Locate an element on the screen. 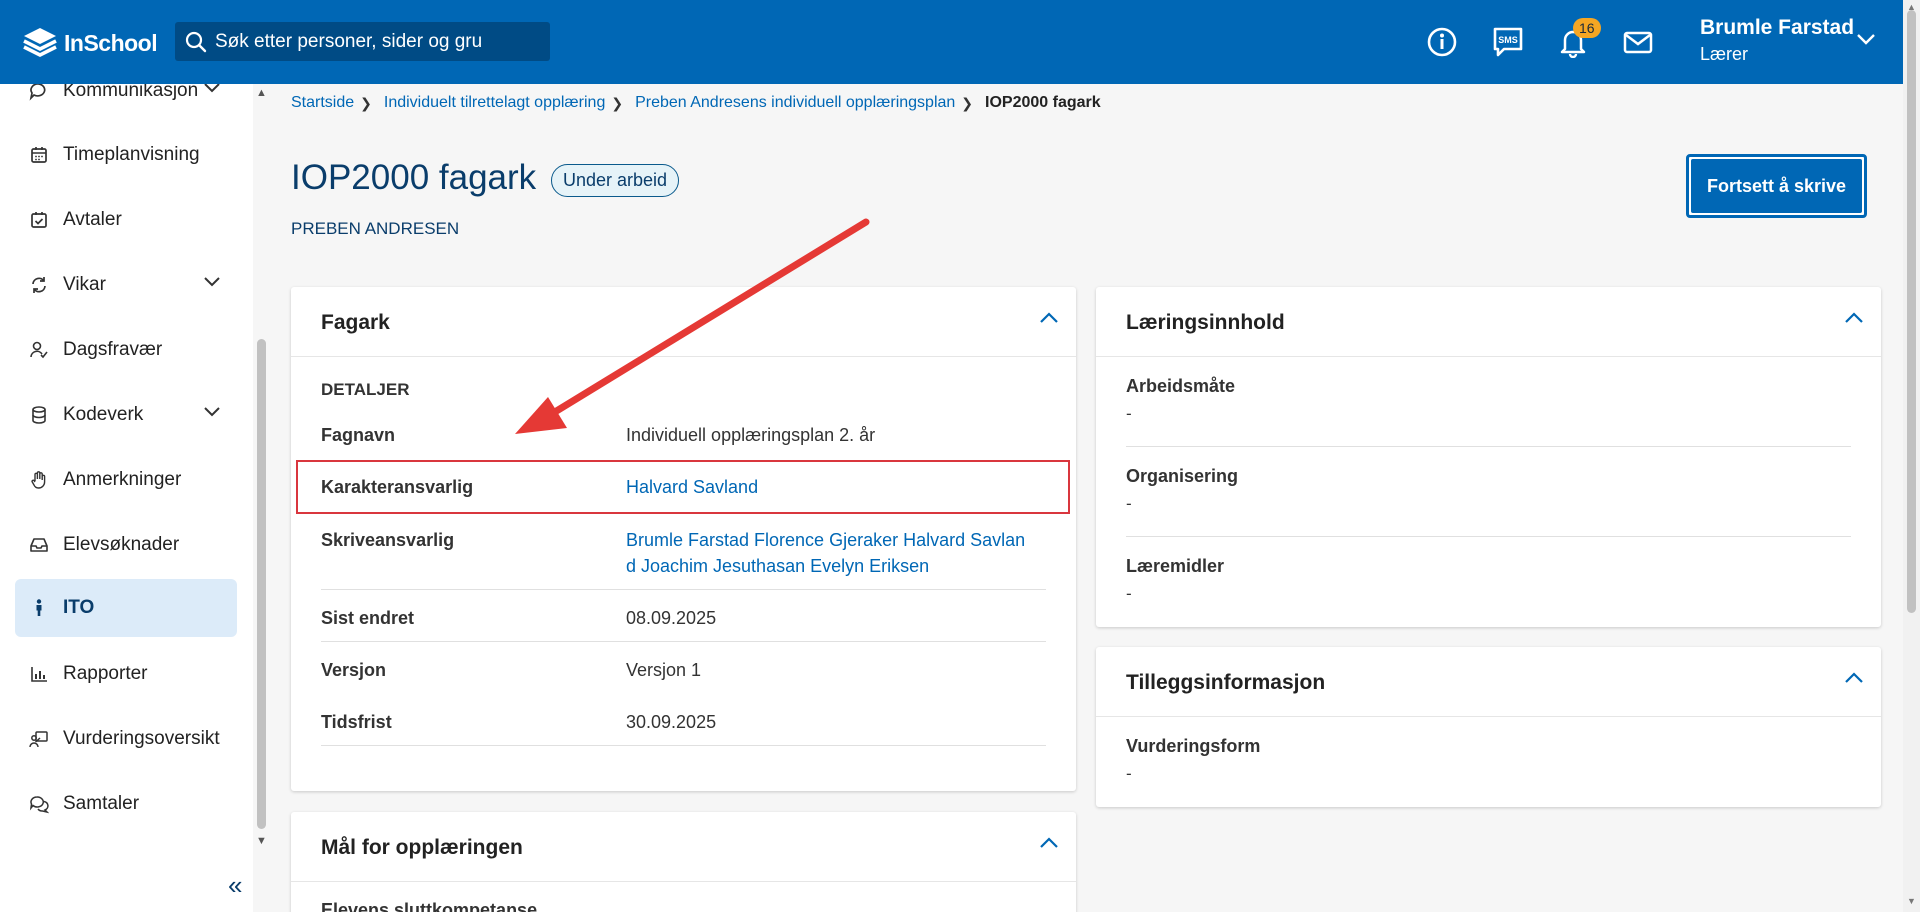  sidebar-item-label: Anmerkninger is located at coordinates (122, 479).